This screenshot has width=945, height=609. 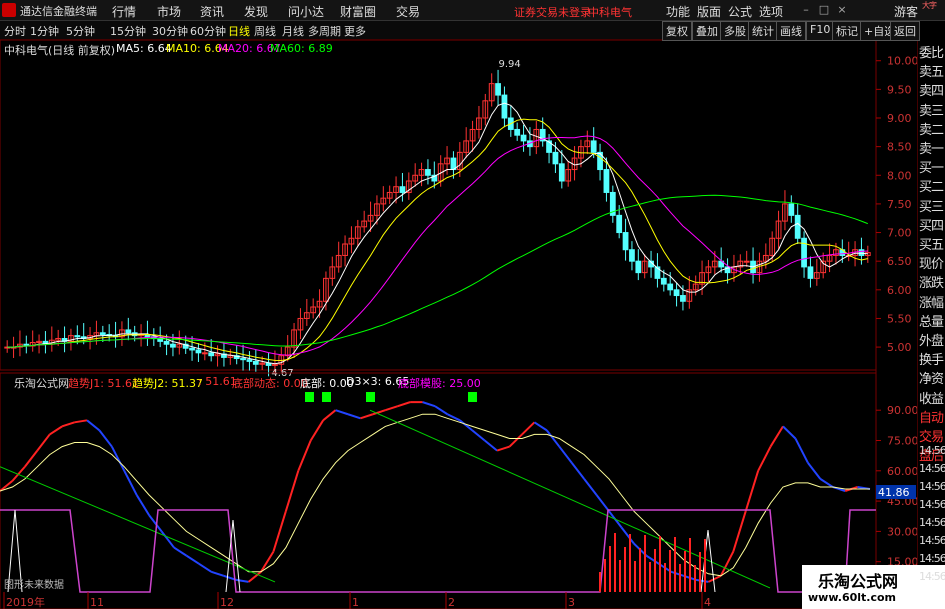 I want to click on guest-account: 游客, so click(x=906, y=11).